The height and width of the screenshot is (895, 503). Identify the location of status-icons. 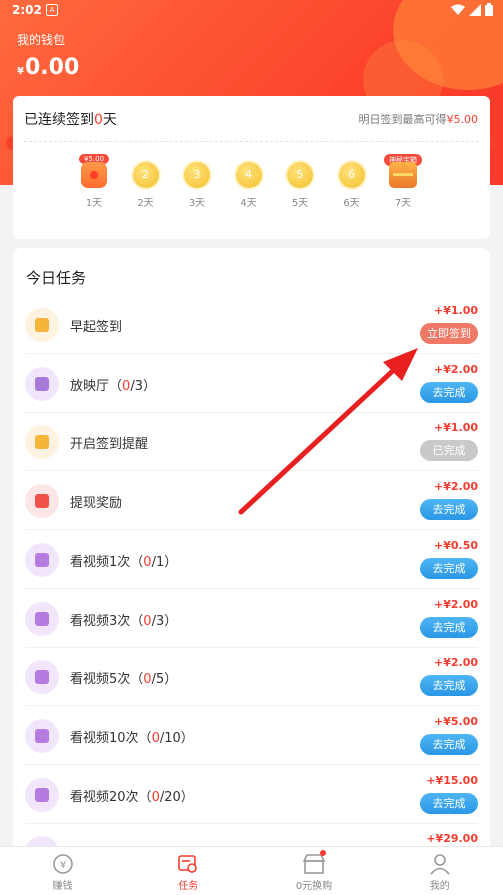
(472, 9).